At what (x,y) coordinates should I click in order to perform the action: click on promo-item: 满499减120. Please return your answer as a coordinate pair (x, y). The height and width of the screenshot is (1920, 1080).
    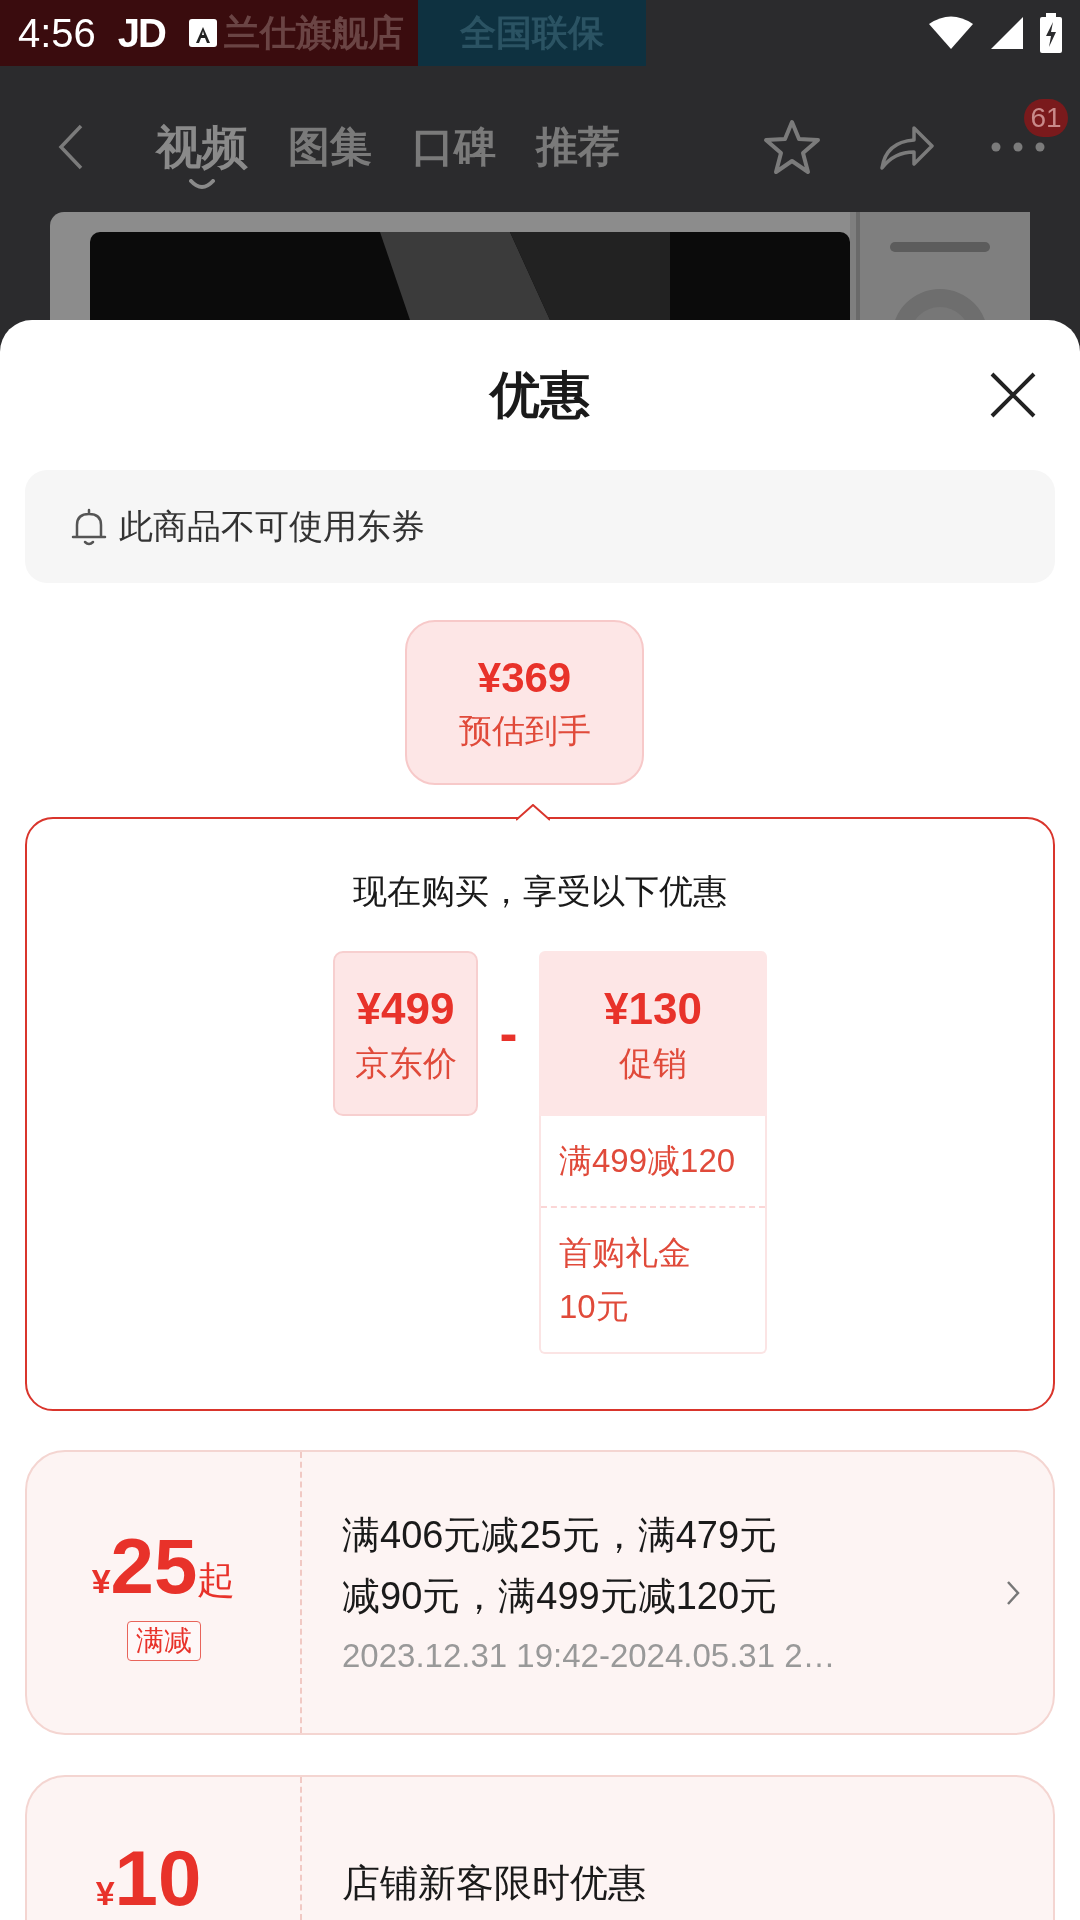
    Looking at the image, I should click on (647, 1161).